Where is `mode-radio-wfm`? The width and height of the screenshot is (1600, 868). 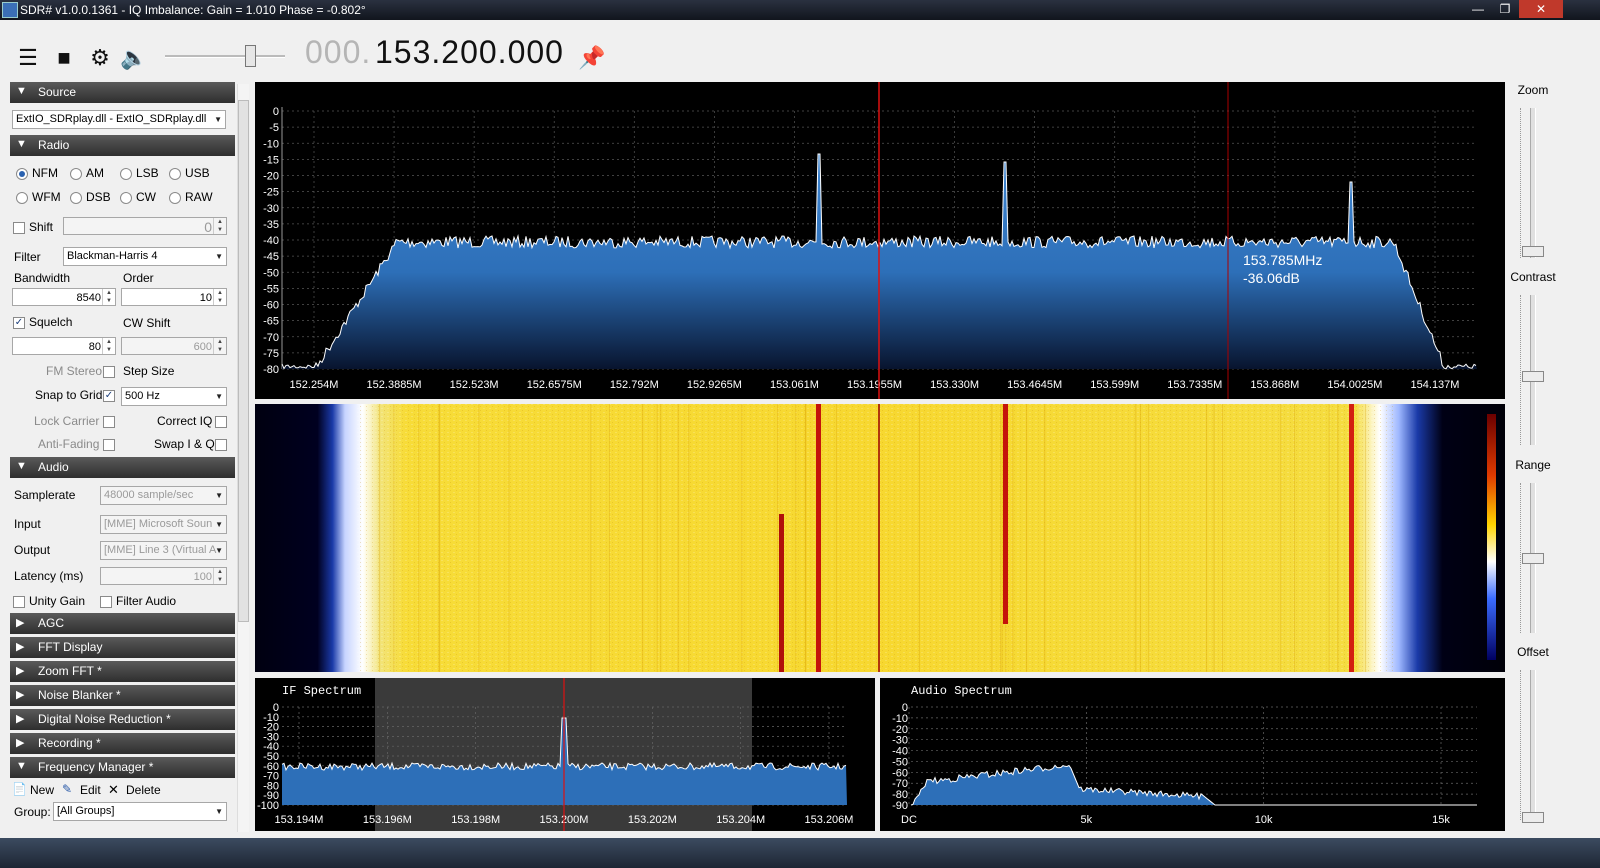 mode-radio-wfm is located at coordinates (22, 198).